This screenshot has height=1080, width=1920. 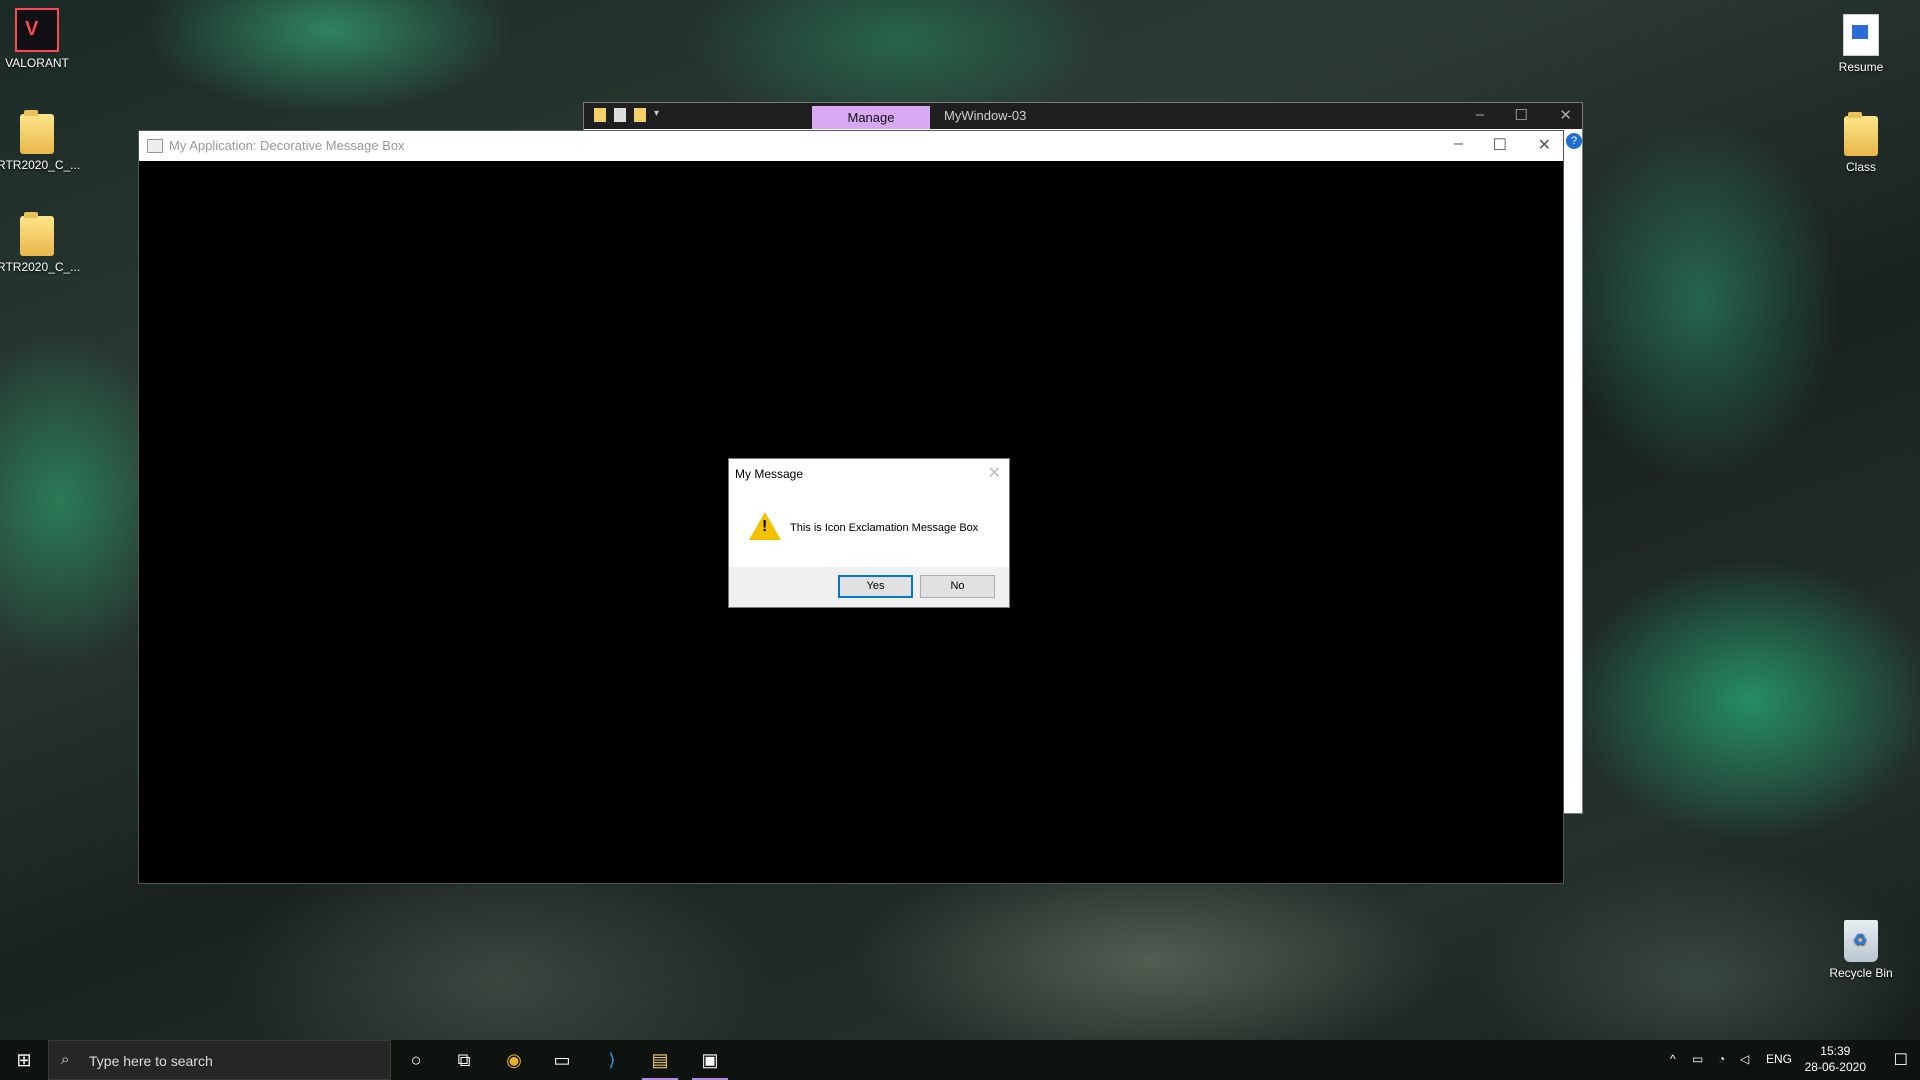 What do you see at coordinates (1861, 973) in the screenshot?
I see `desktop-icon-label: Recycle Bin` at bounding box center [1861, 973].